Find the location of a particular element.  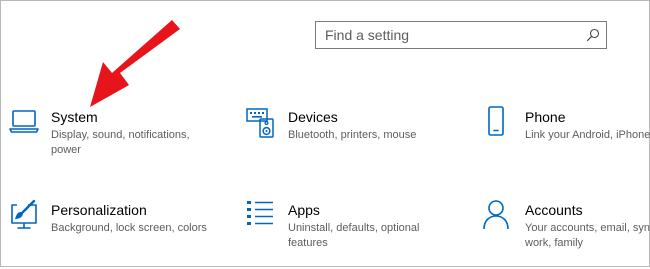

category-title: Personalization is located at coordinates (99, 210).